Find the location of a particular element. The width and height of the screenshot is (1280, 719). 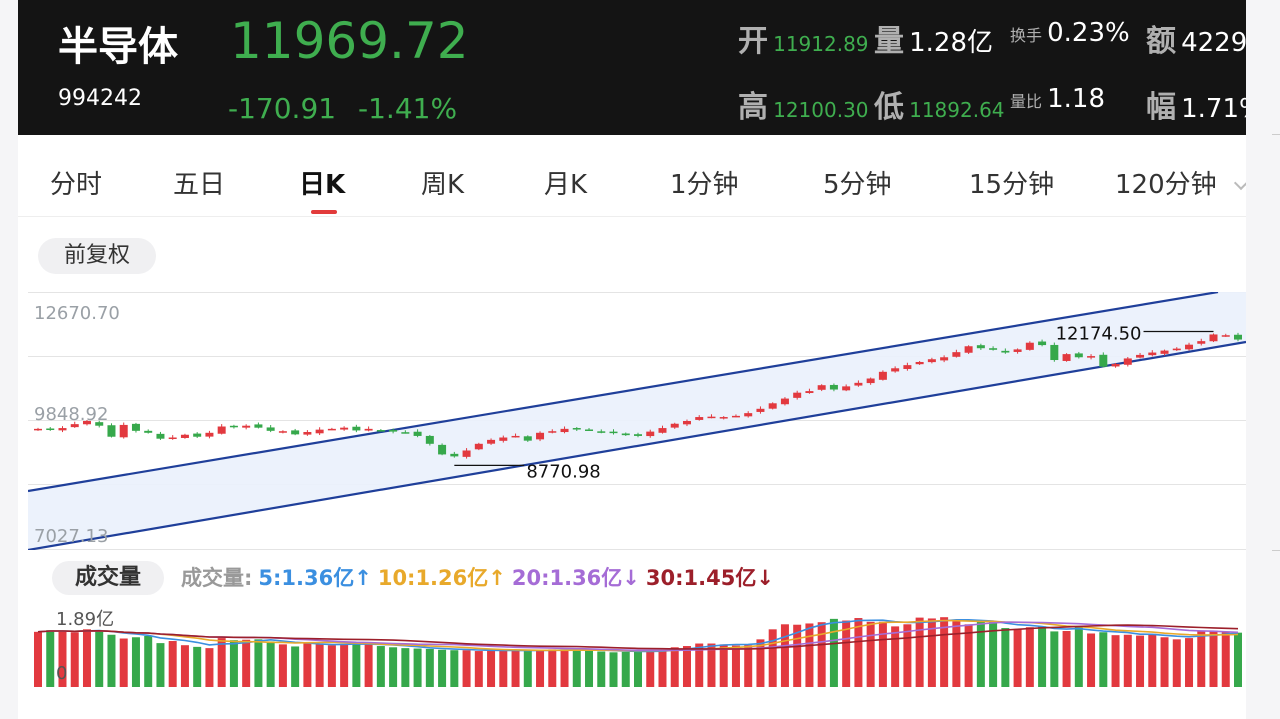

volume-chart: 1.89亿 0 is located at coordinates (637, 644).